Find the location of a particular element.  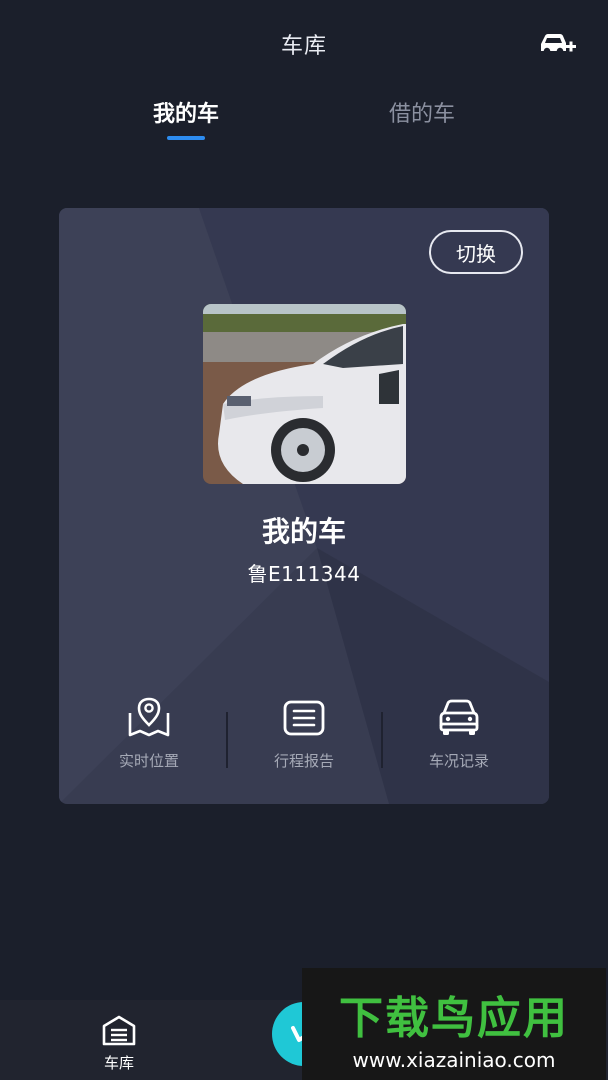

watermark-logo: 下载鸟应用 is located at coordinates (454, 1018).